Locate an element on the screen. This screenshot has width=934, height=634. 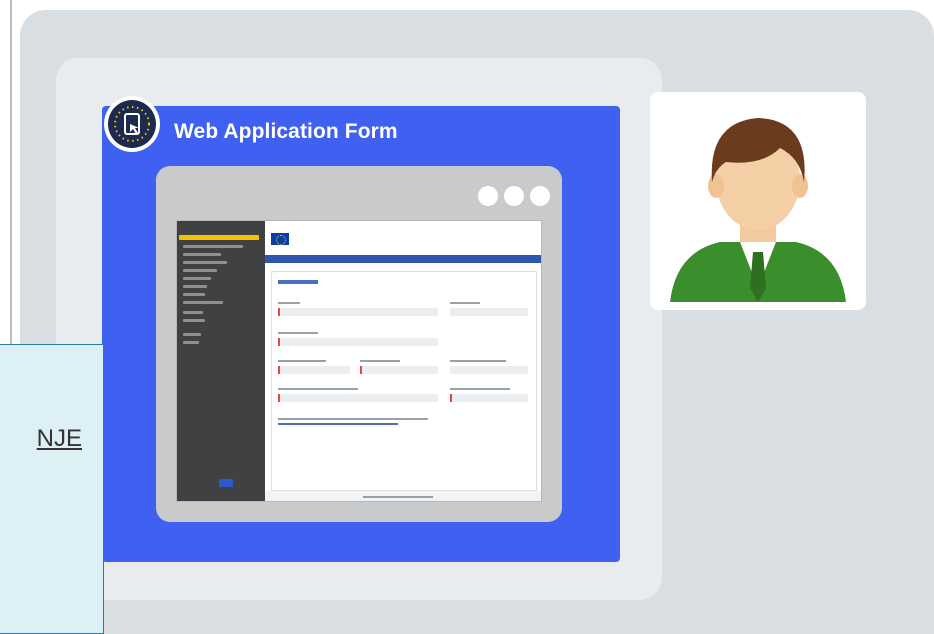
section-heading is located at coordinates (298, 282).